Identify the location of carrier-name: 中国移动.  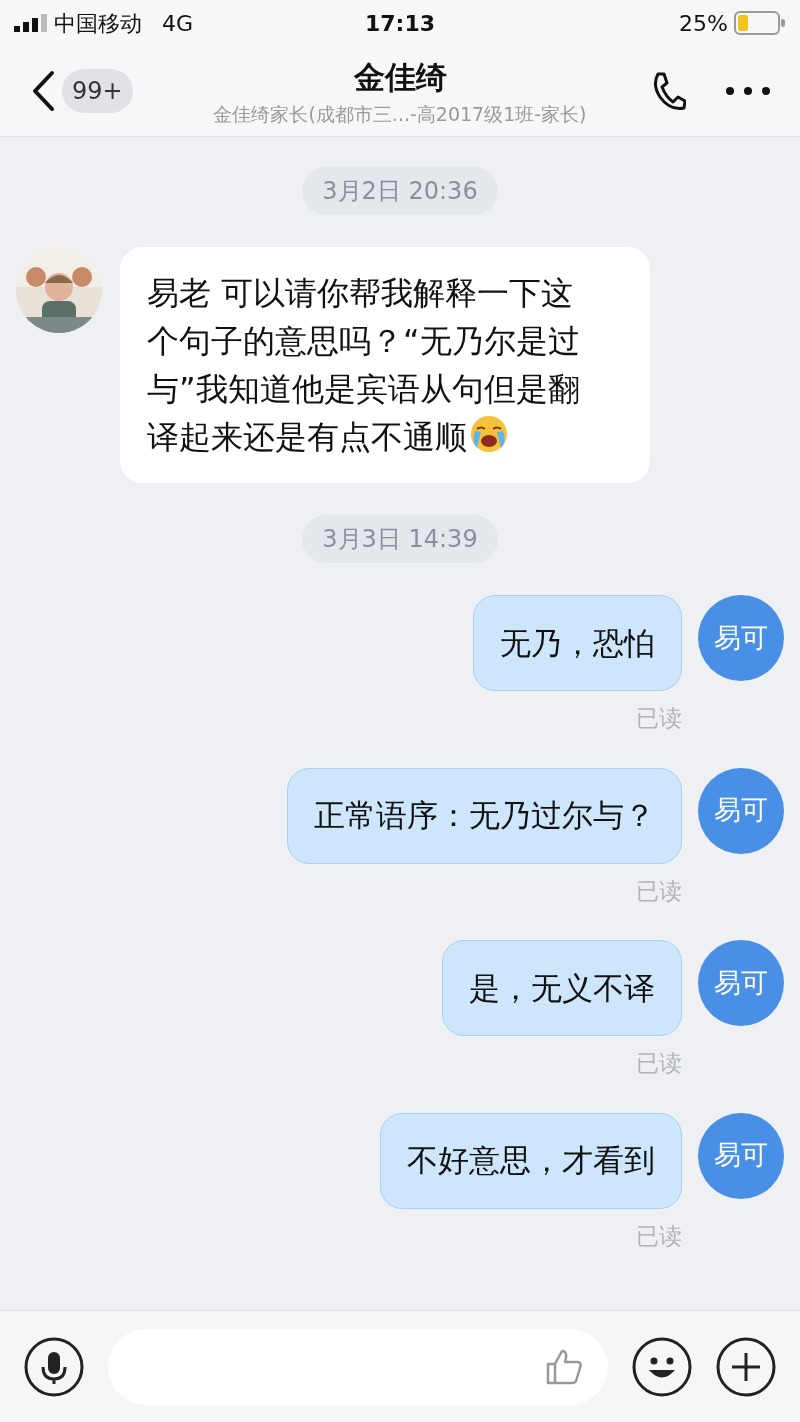
(98, 23).